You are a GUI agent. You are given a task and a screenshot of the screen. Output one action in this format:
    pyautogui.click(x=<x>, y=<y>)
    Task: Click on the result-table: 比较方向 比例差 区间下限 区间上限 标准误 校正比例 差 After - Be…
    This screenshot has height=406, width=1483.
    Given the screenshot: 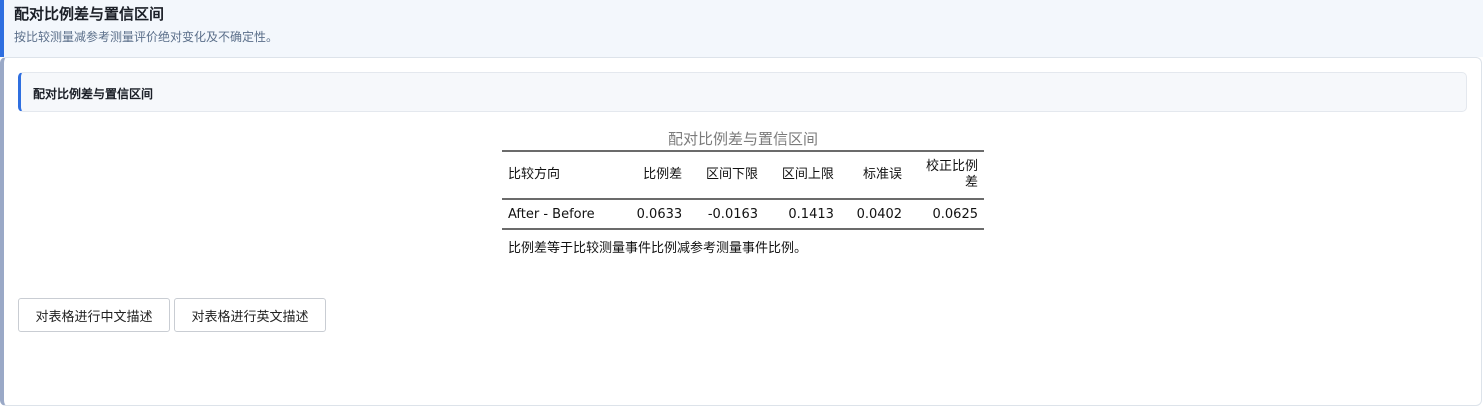 What is the action you would take?
    pyautogui.click(x=743, y=190)
    